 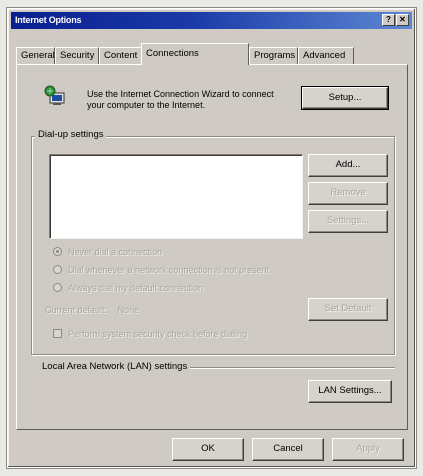 I want to click on current-default-label: Current default:, so click(x=76, y=310).